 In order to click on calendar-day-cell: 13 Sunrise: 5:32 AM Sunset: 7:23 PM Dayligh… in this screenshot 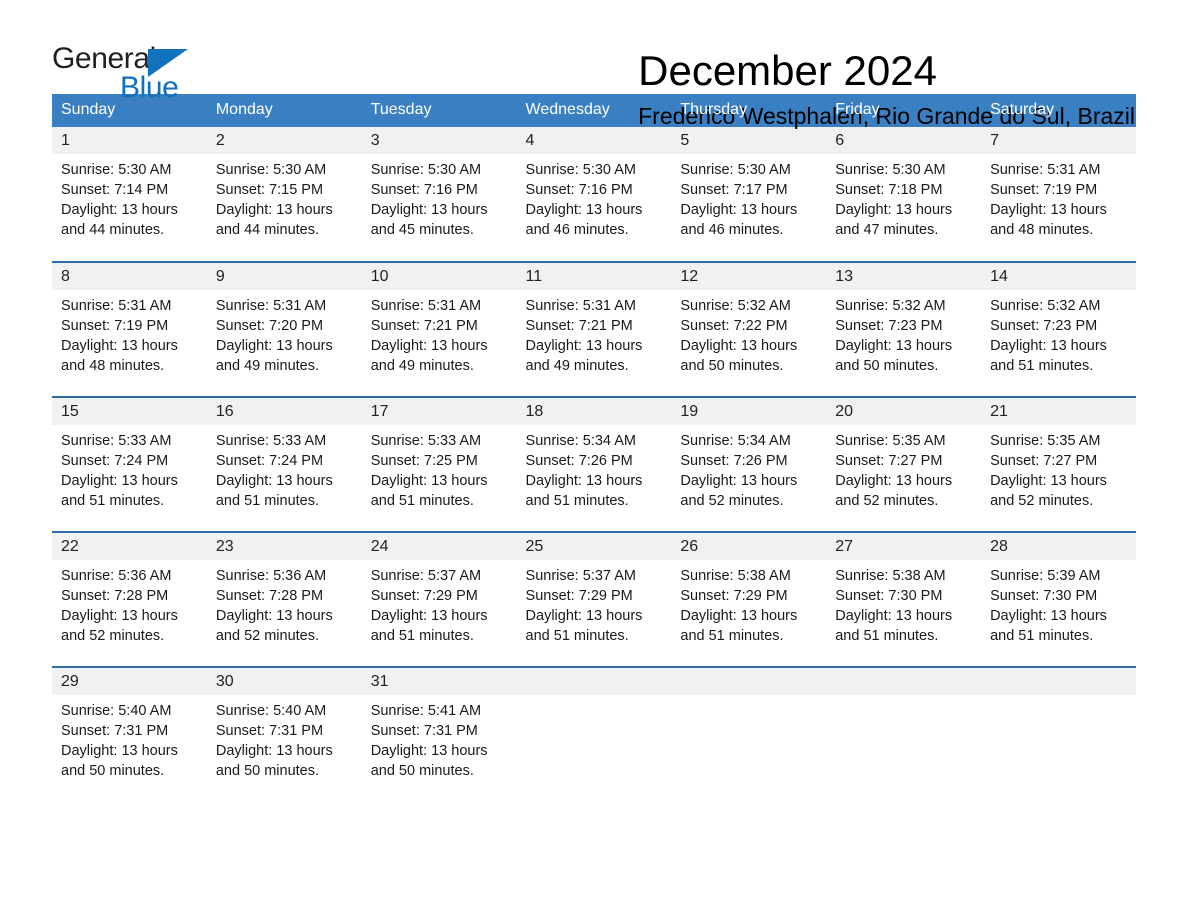, I will do `click(904, 329)`.